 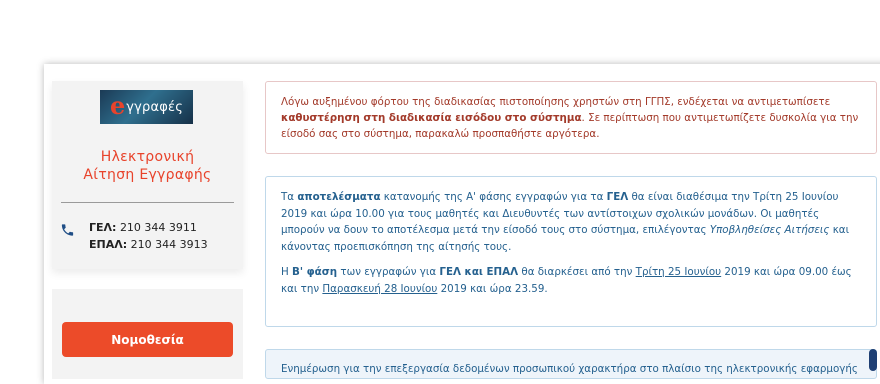 What do you see at coordinates (380, 288) in the screenshot?
I see `info-date-end: Παρασκευή 28 Ιουνίου` at bounding box center [380, 288].